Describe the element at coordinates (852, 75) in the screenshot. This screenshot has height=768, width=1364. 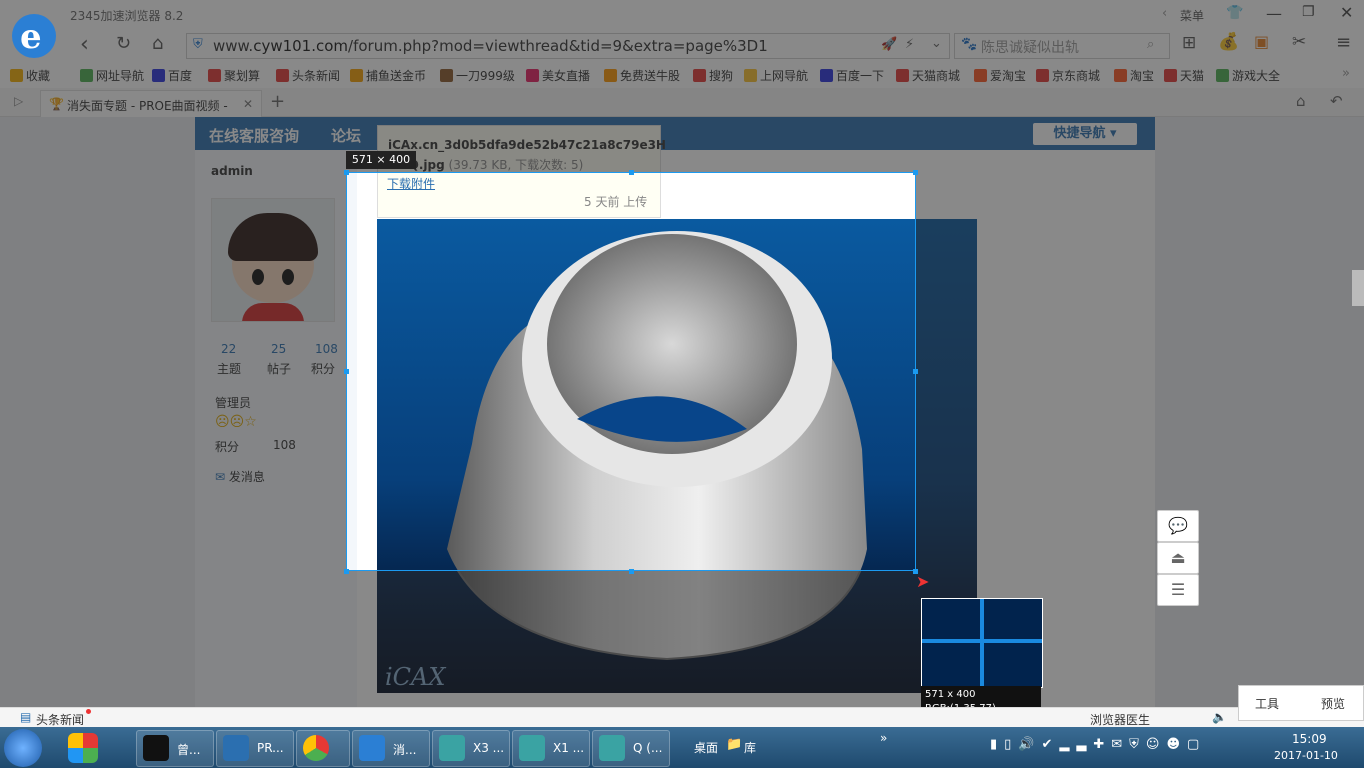
I see `bookmark-11: 百度一下` at that location.